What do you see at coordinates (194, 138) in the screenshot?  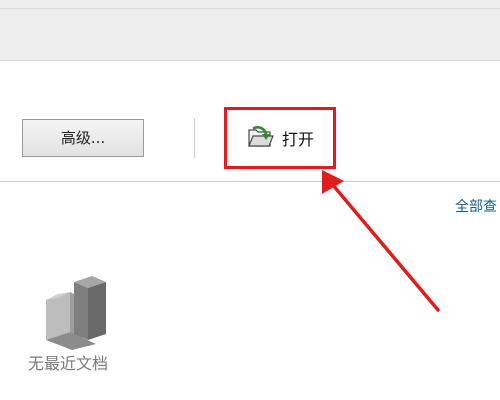 I see `toolbar-separator` at bounding box center [194, 138].